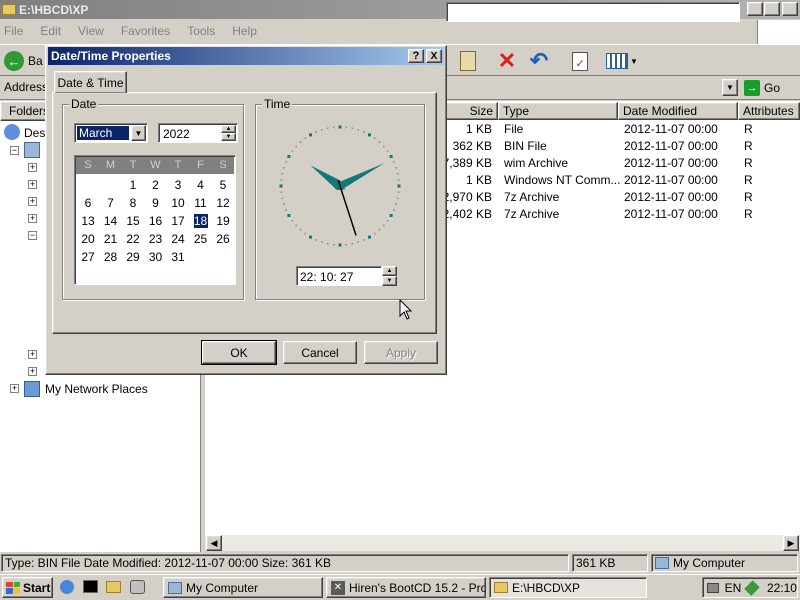  What do you see at coordinates (178, 257) in the screenshot?
I see `calendar-day: 31` at bounding box center [178, 257].